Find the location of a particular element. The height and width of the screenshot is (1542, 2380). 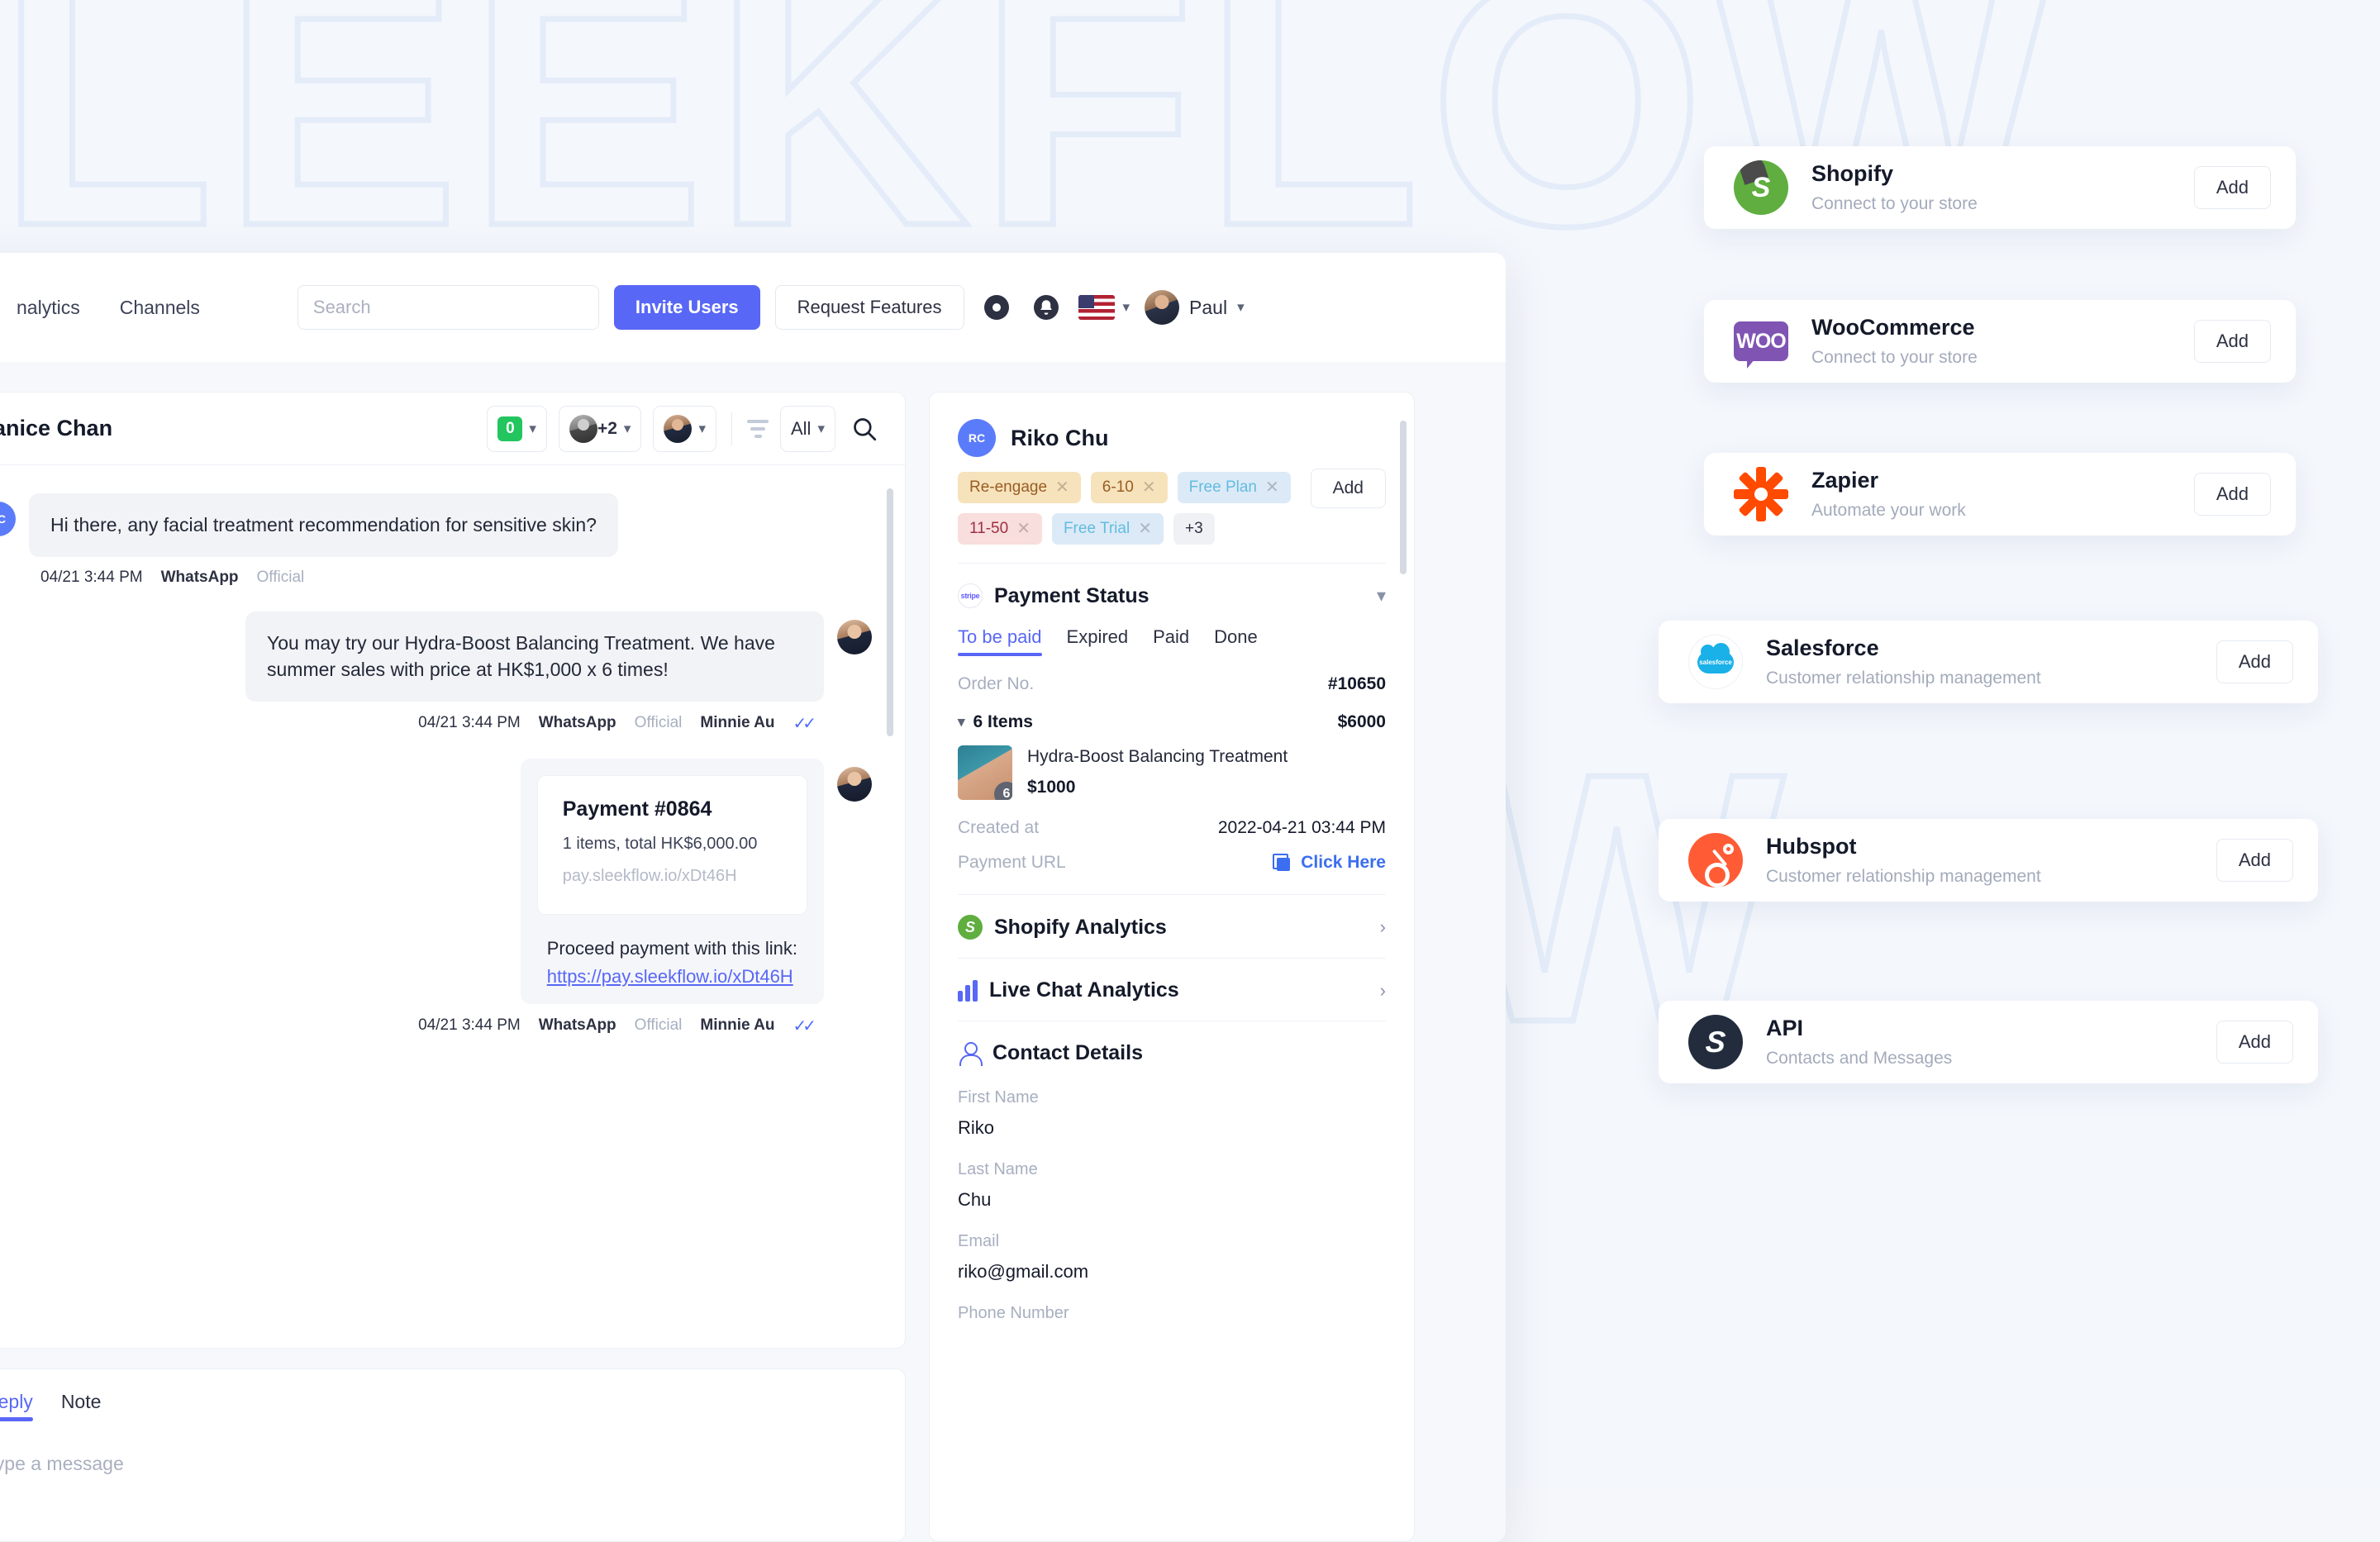

add-tag-button: Add is located at coordinates (1348, 488).